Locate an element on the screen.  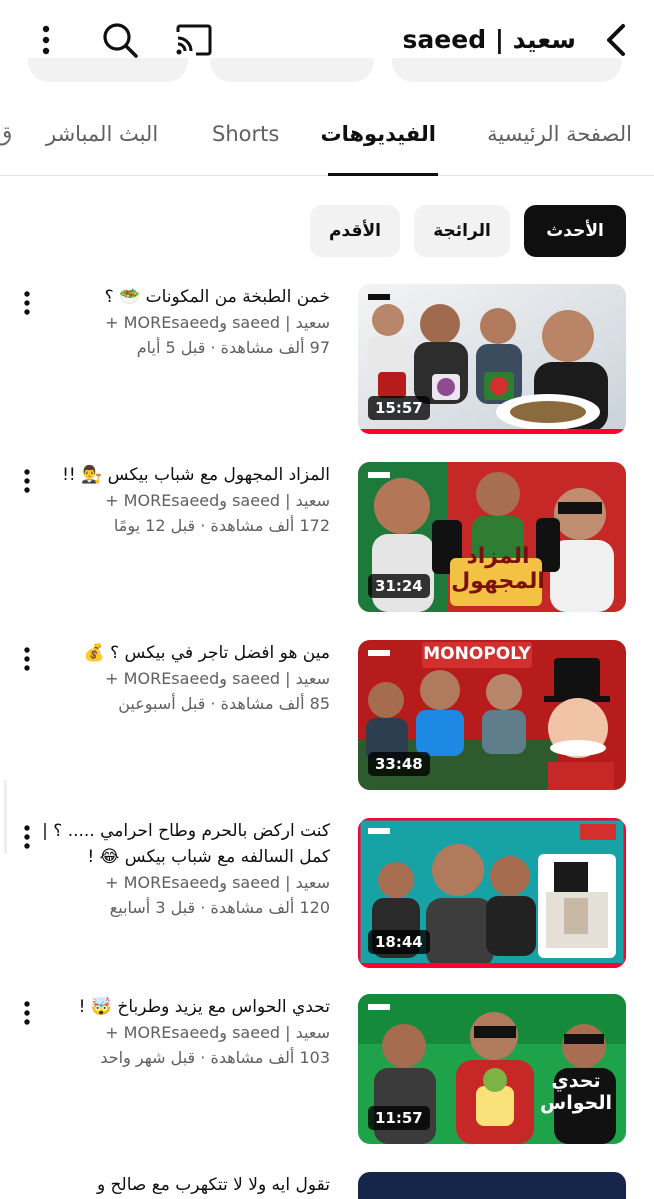
thumbnail-text: MONOPOLY is located at coordinates (477, 654).